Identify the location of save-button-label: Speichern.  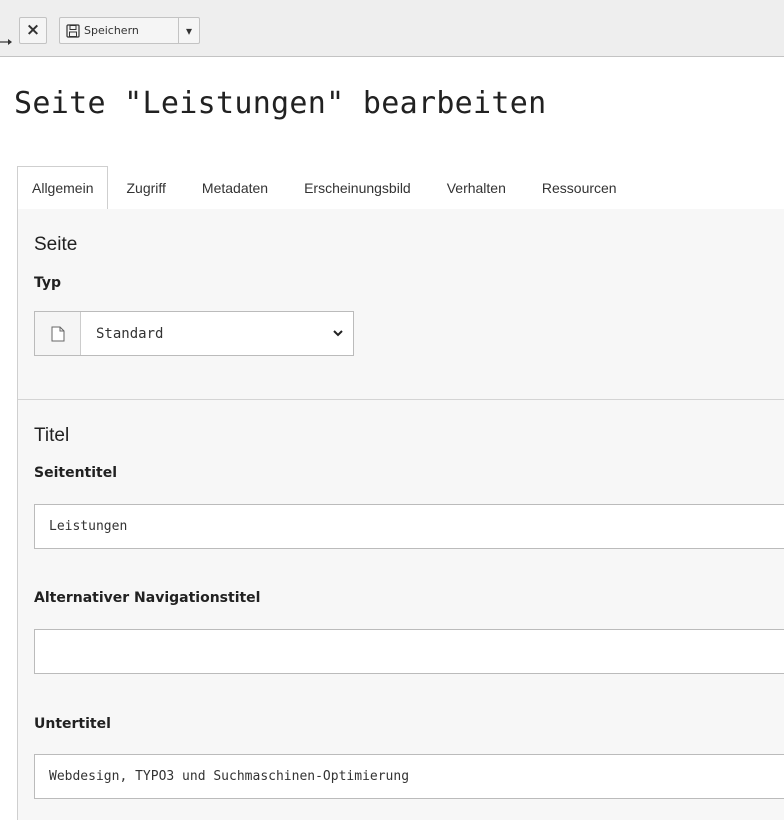
(111, 30).